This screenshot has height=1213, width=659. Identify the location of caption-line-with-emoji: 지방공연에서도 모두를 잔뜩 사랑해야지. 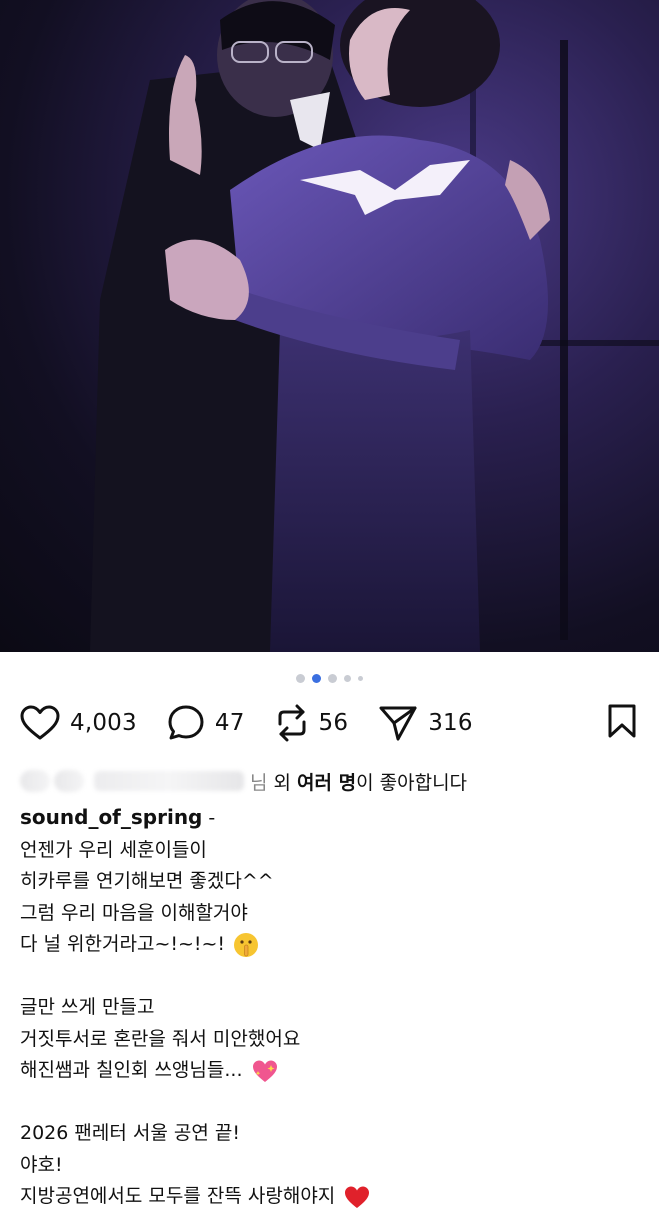
(329, 1197).